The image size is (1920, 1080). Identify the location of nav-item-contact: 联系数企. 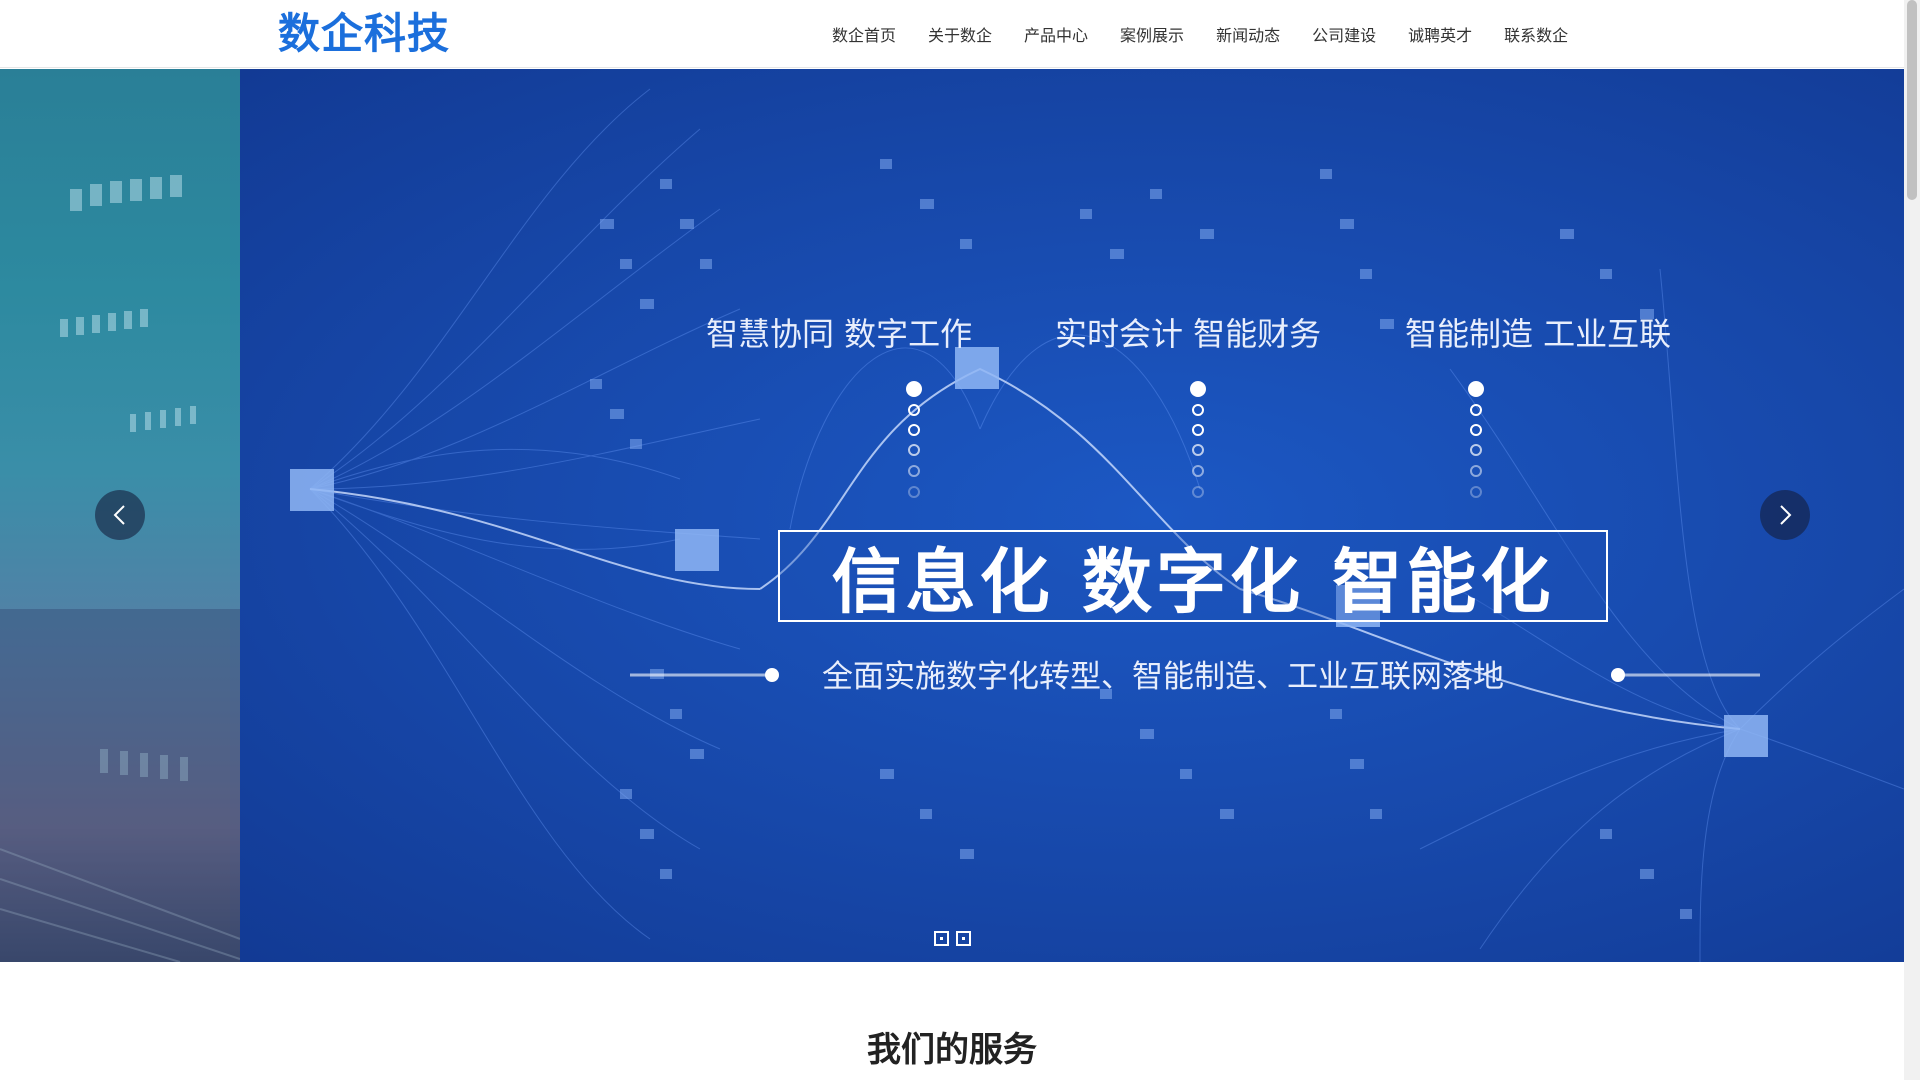
(1536, 34).